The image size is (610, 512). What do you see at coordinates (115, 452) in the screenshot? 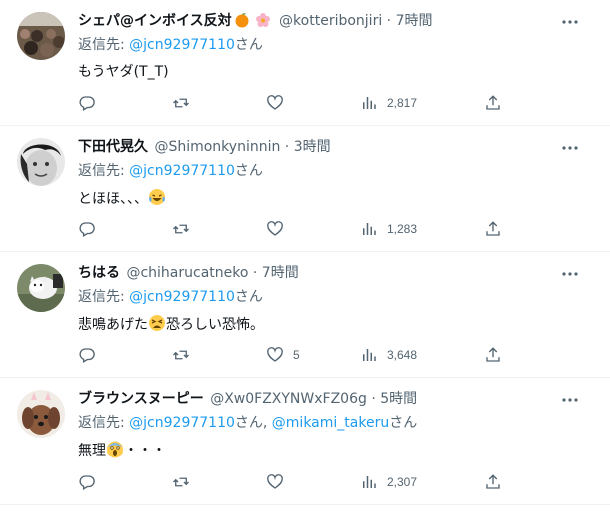
I see `screaming-face-emoji-icon` at bounding box center [115, 452].